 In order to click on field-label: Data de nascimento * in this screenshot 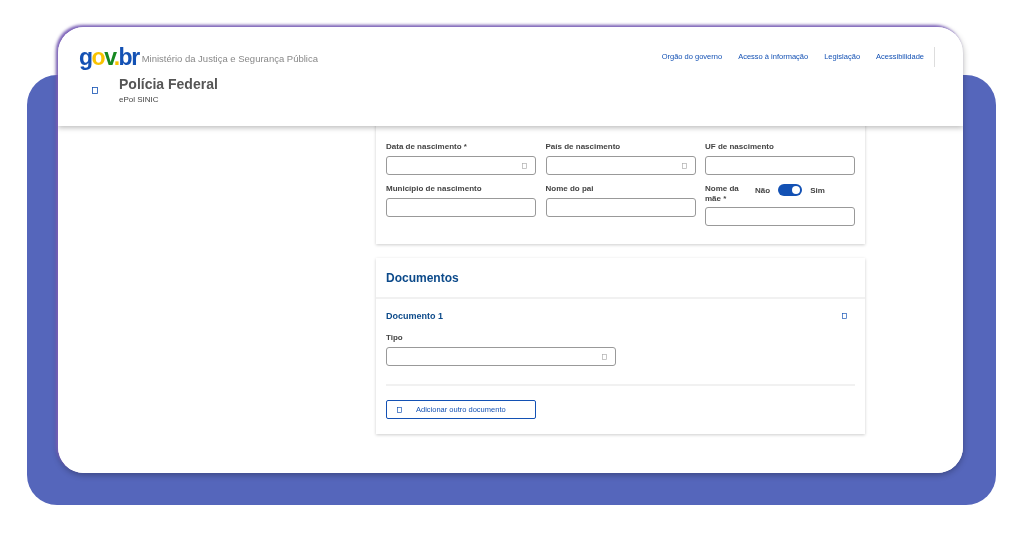, I will do `click(426, 147)`.